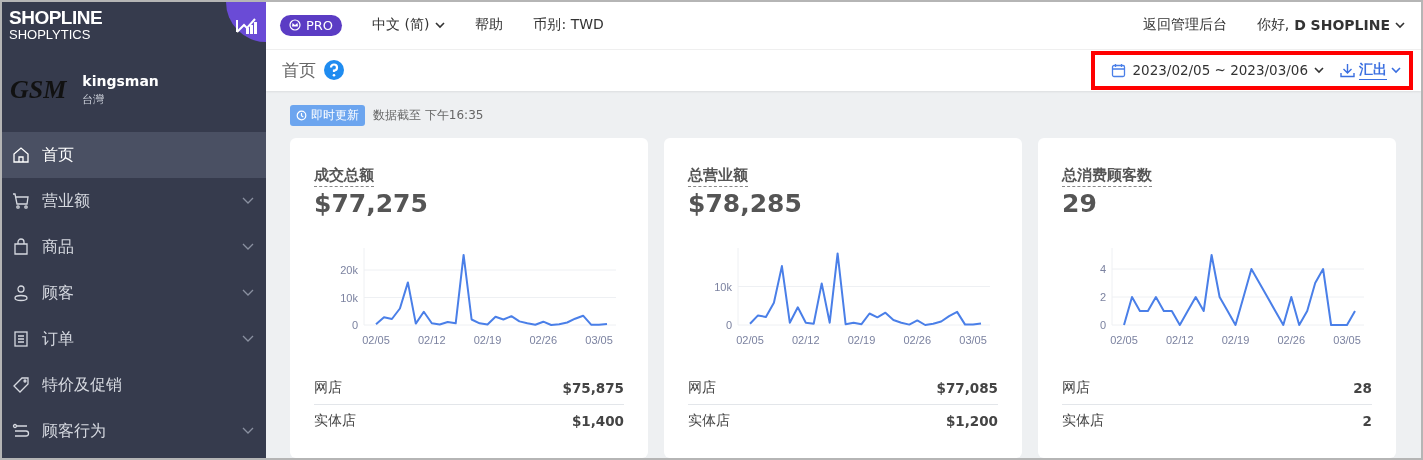  I want to click on row-value: 2, so click(1367, 421).